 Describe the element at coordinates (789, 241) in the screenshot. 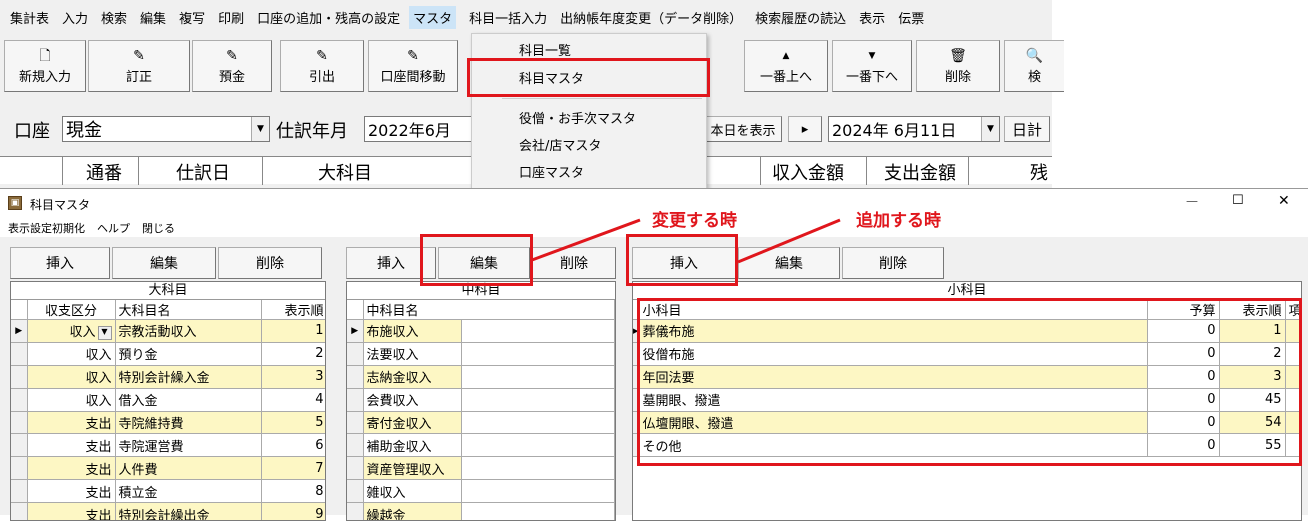

I see `arrow-to-insert` at that location.